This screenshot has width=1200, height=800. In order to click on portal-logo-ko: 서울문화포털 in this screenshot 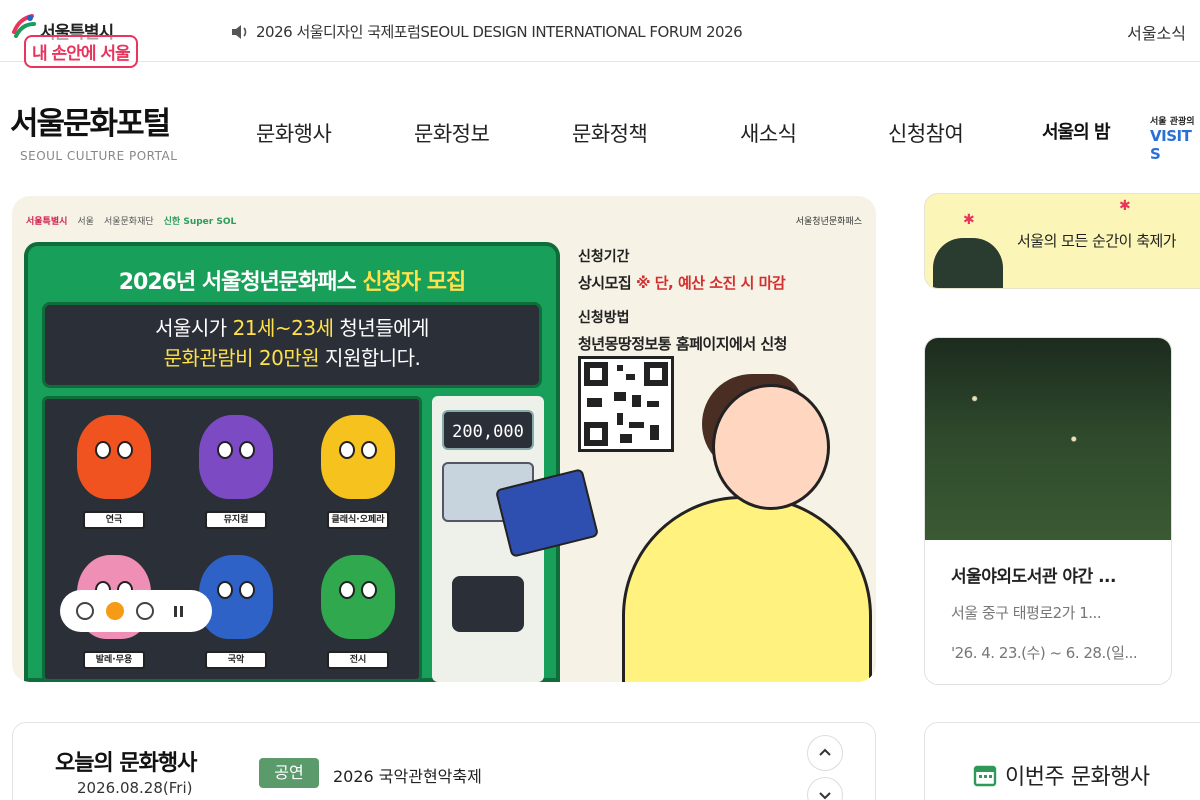, I will do `click(90, 124)`.